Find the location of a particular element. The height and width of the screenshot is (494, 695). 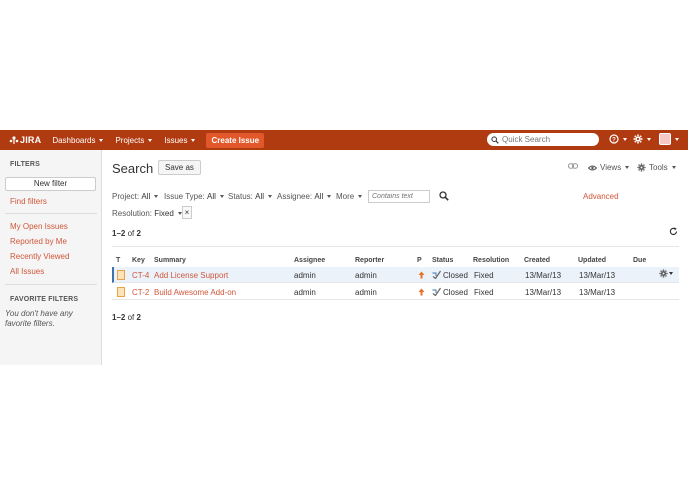

col-assignee: Assignee is located at coordinates (309, 260).